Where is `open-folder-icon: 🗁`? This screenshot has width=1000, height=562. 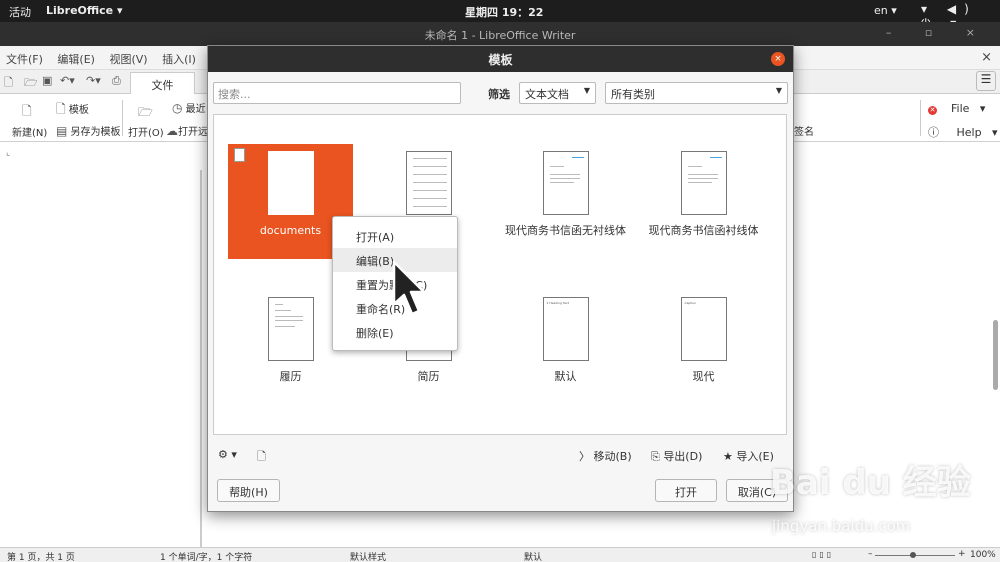 open-folder-icon: 🗁 is located at coordinates (31, 83).